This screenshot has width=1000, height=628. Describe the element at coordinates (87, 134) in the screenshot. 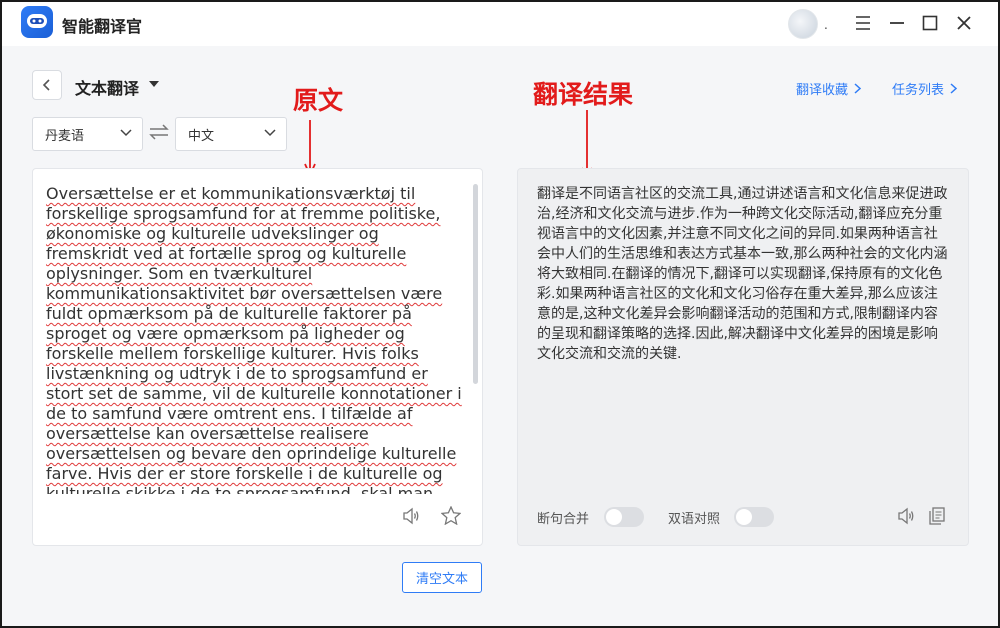

I see `source-language-select: 丹麦语` at that location.